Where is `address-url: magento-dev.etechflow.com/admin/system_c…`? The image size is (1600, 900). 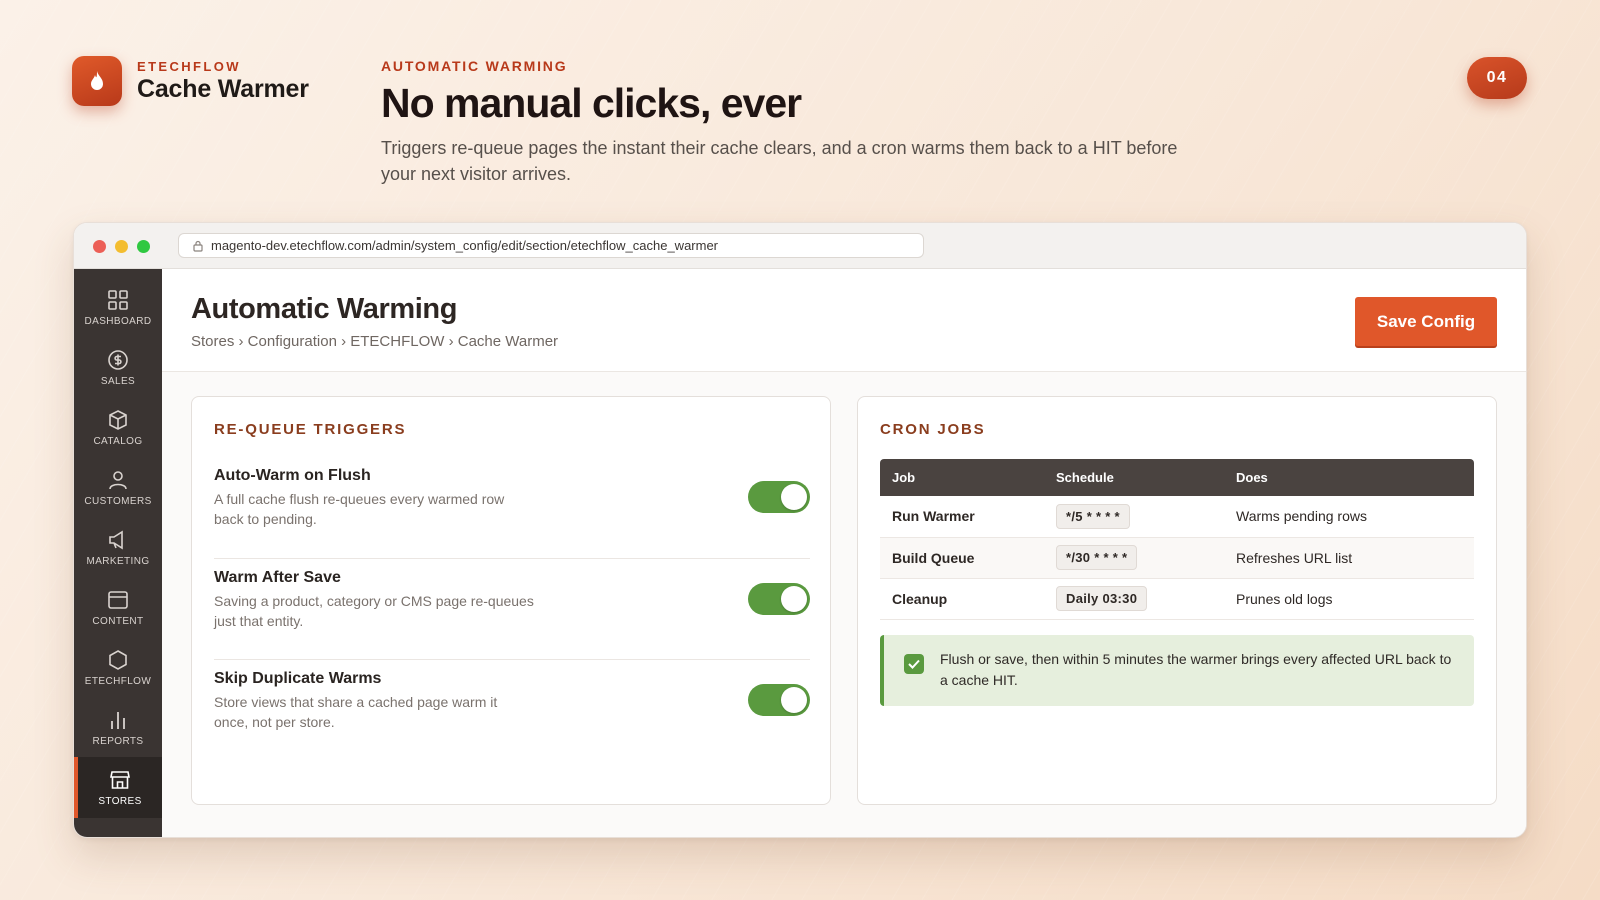
address-url: magento-dev.etechflow.com/admin/system_c… is located at coordinates (465, 245).